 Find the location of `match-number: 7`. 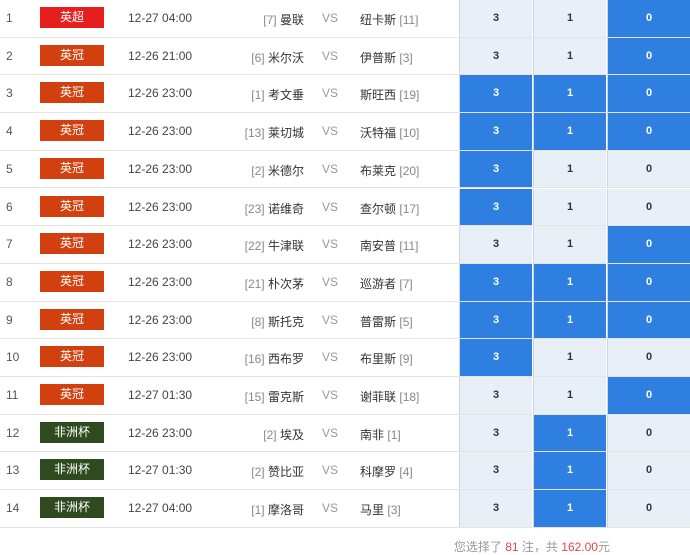

match-number: 7 is located at coordinates (9, 244).